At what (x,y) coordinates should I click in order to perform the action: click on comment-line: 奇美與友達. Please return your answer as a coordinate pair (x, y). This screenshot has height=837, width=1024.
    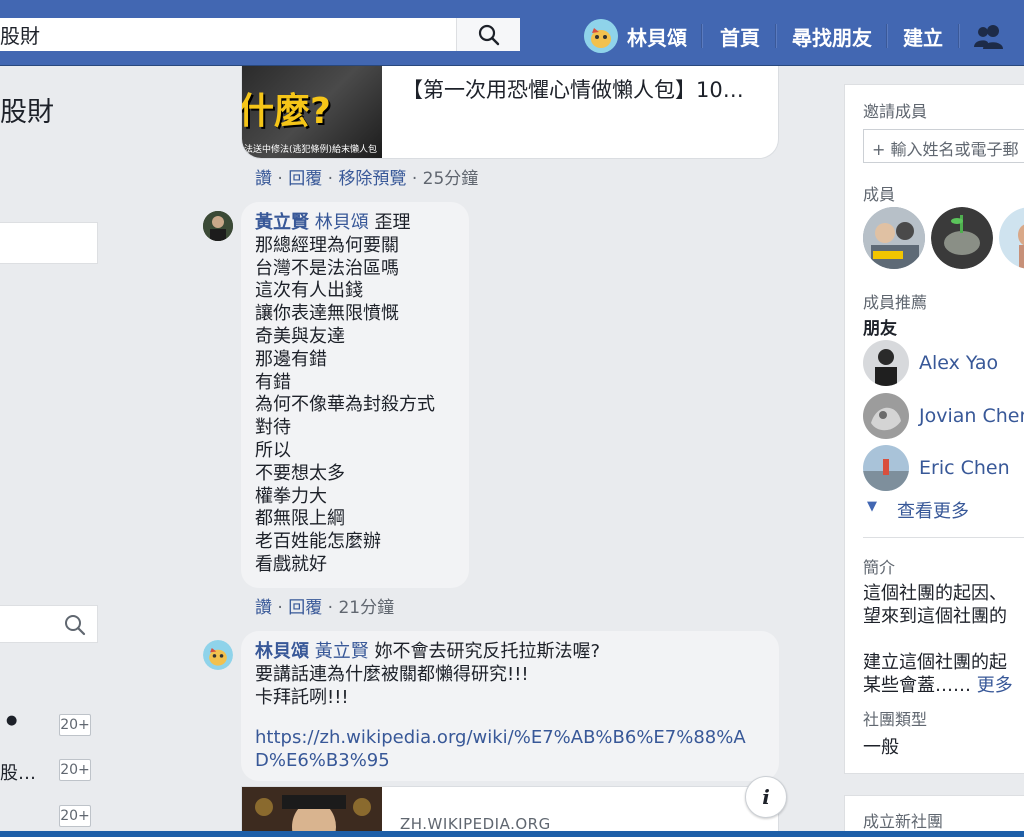
    Looking at the image, I should click on (300, 336).